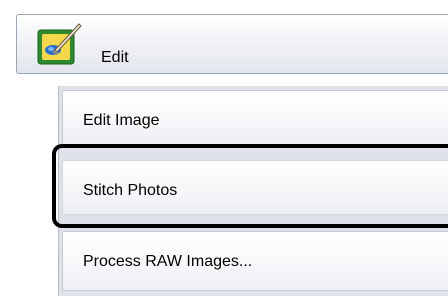  What do you see at coordinates (130, 190) in the screenshot?
I see `menu-item-label: Stitch Photos` at bounding box center [130, 190].